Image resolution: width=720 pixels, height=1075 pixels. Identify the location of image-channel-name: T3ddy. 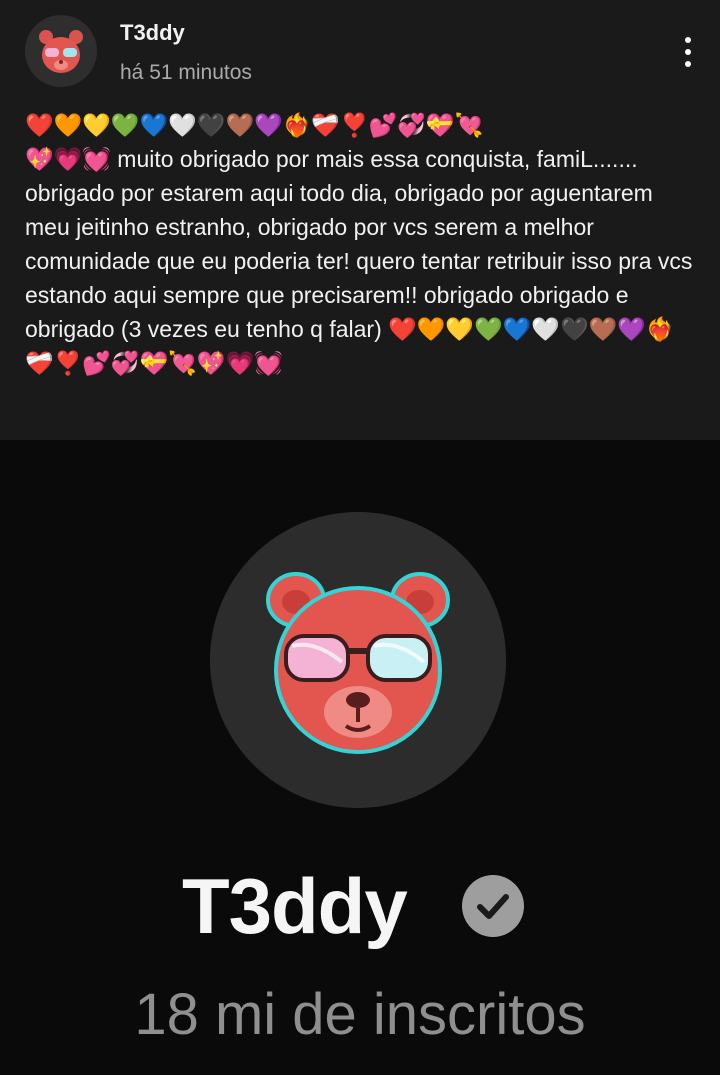
(295, 906).